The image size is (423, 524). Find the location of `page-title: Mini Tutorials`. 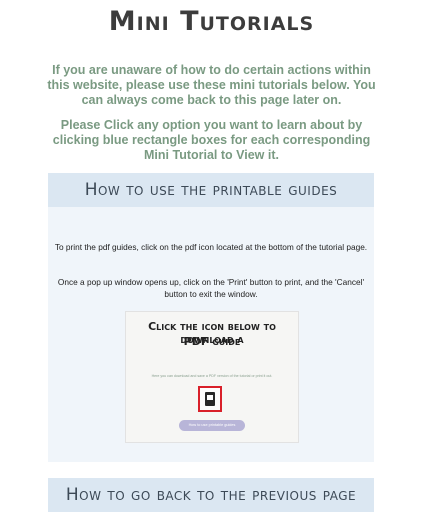

page-title: Mini Tutorials is located at coordinates (211, 21).